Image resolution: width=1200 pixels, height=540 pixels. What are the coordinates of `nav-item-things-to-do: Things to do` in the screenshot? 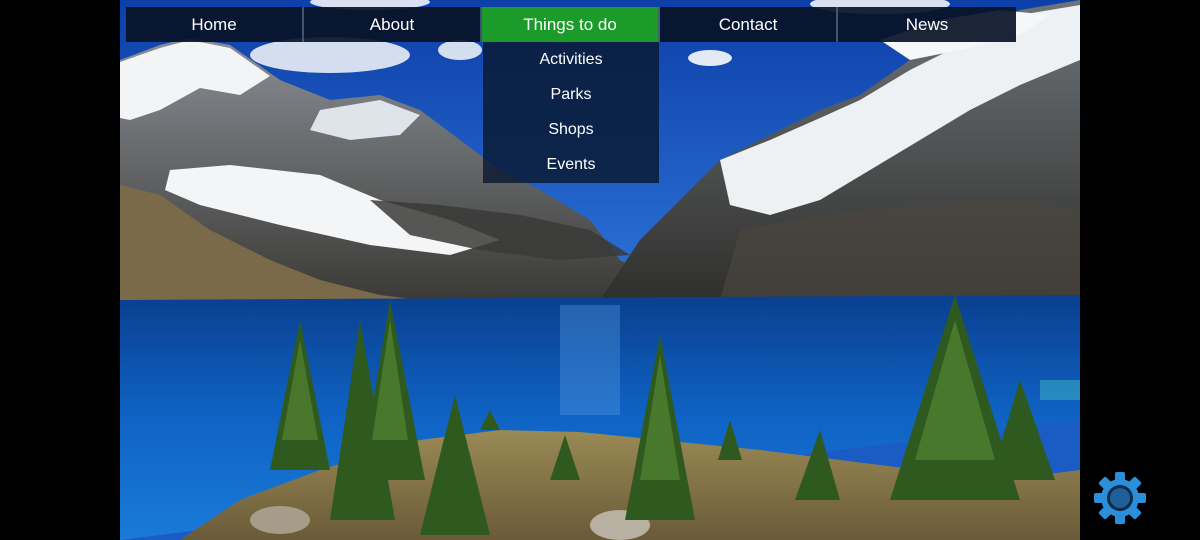 It's located at (571, 24).